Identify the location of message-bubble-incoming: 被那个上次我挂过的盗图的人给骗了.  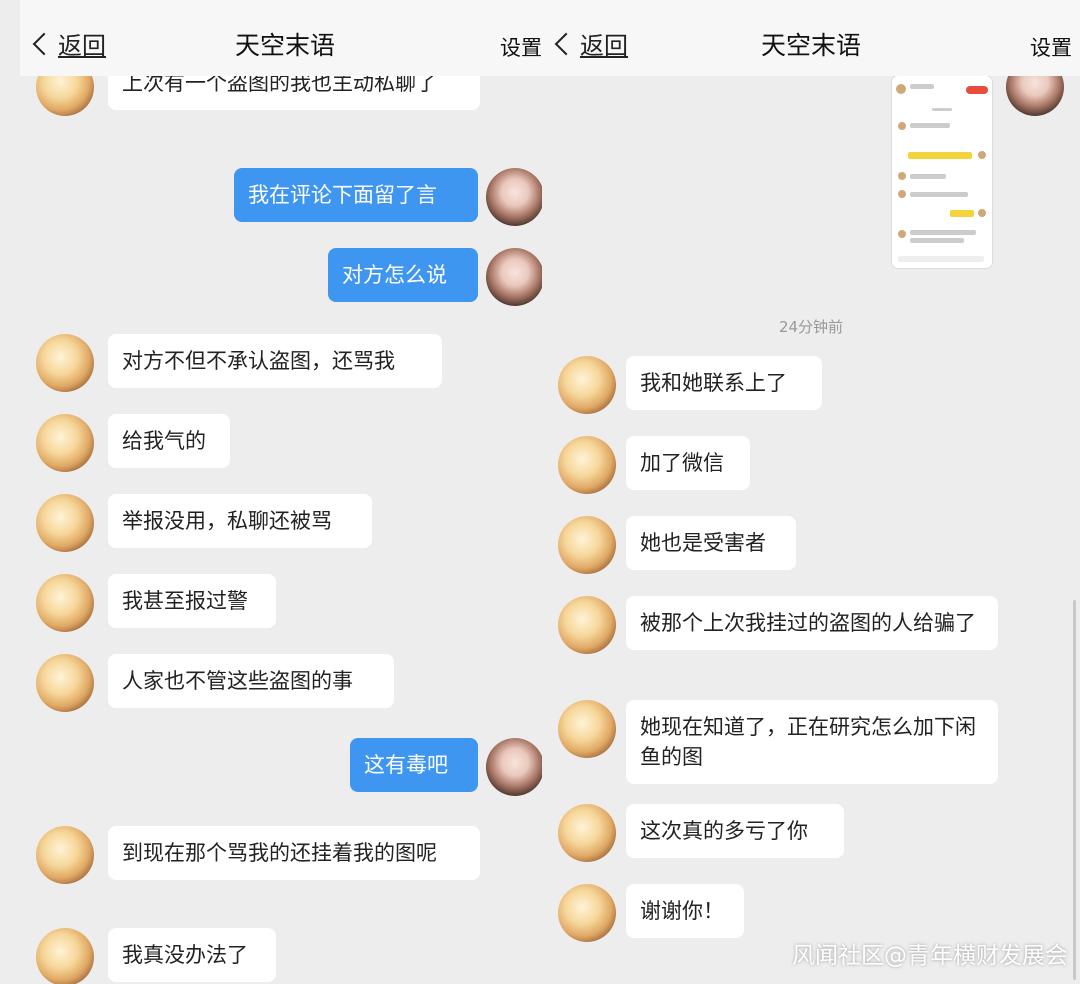
(812, 623).